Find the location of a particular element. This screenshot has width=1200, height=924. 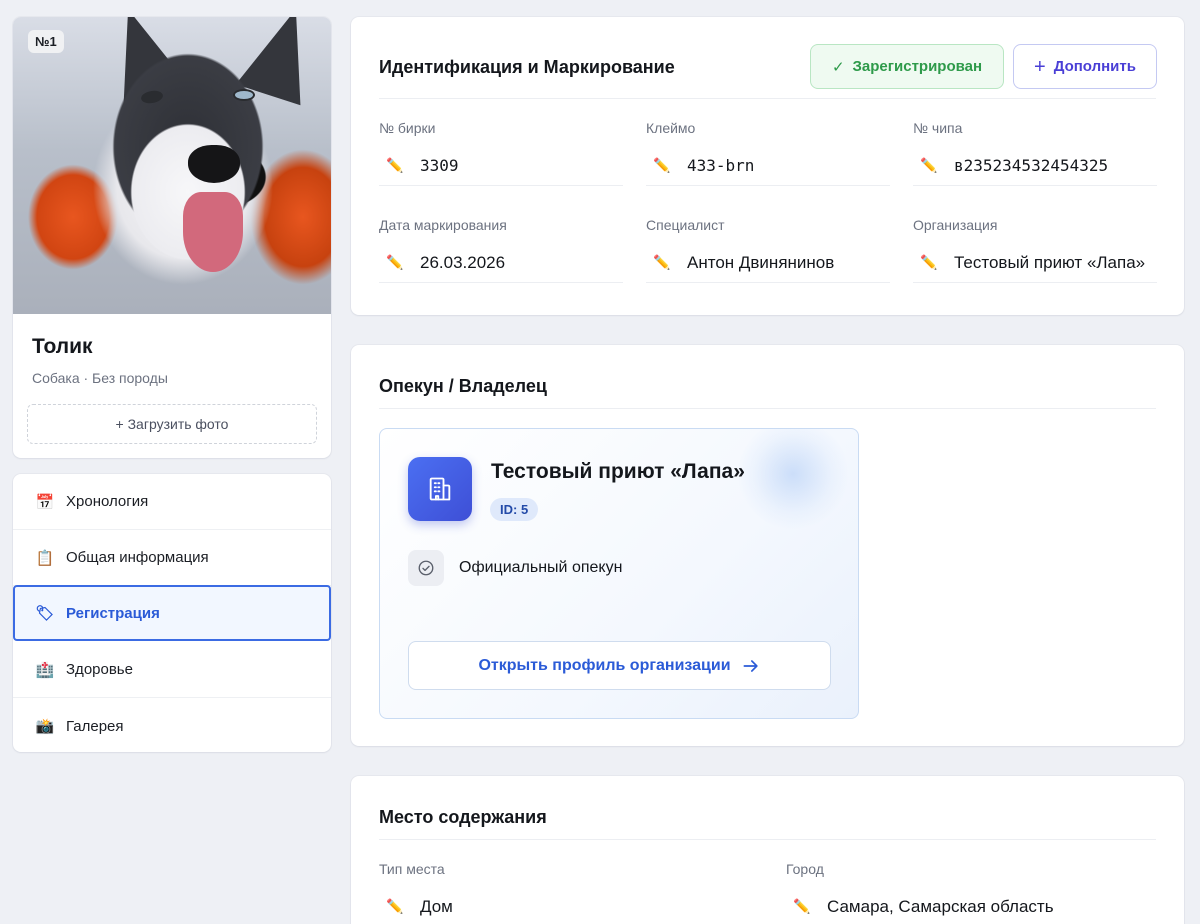

field-value-row: ✏️ Тестовый приют «Лапа» is located at coordinates (1035, 263).